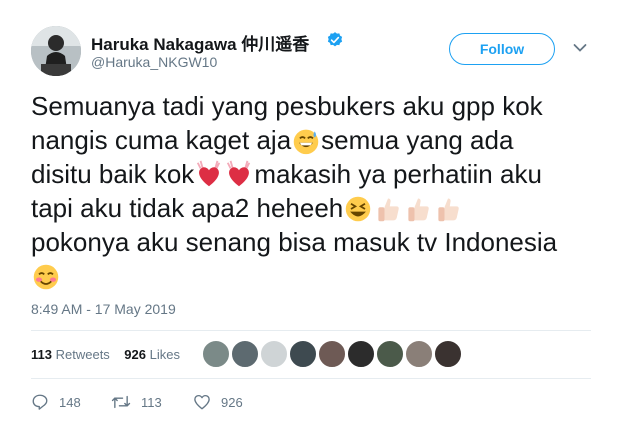 This screenshot has width=622, height=432. I want to click on user-name: Haruka Nakagawa 仲川遥香, so click(200, 42).